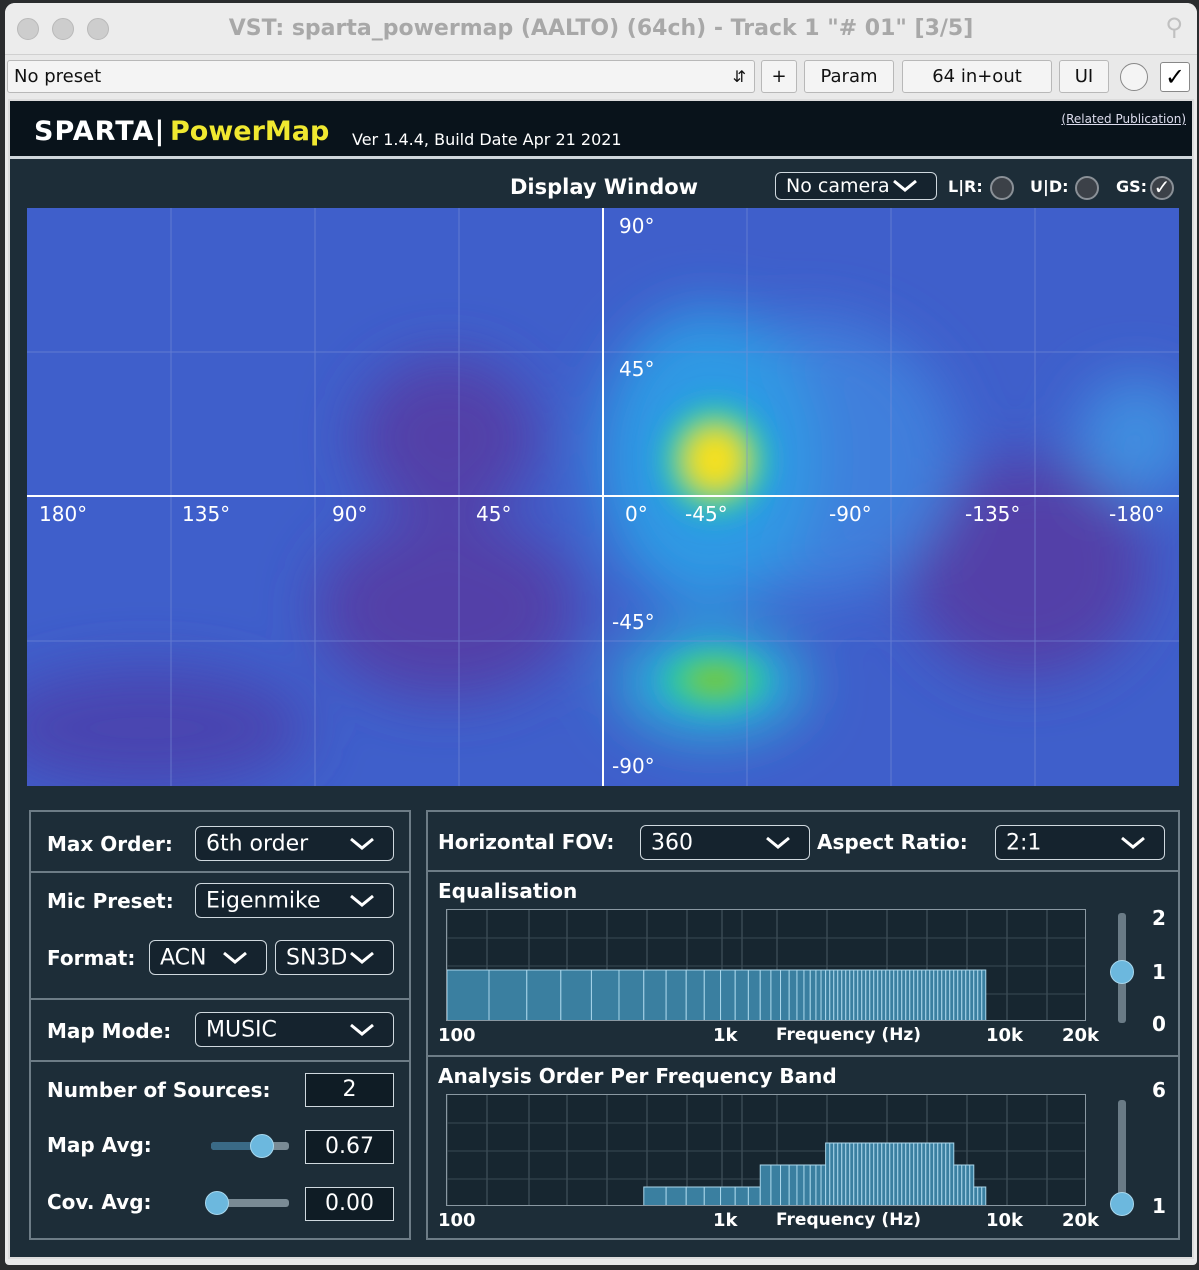  I want to click on lr-flip-toggle, so click(1002, 188).